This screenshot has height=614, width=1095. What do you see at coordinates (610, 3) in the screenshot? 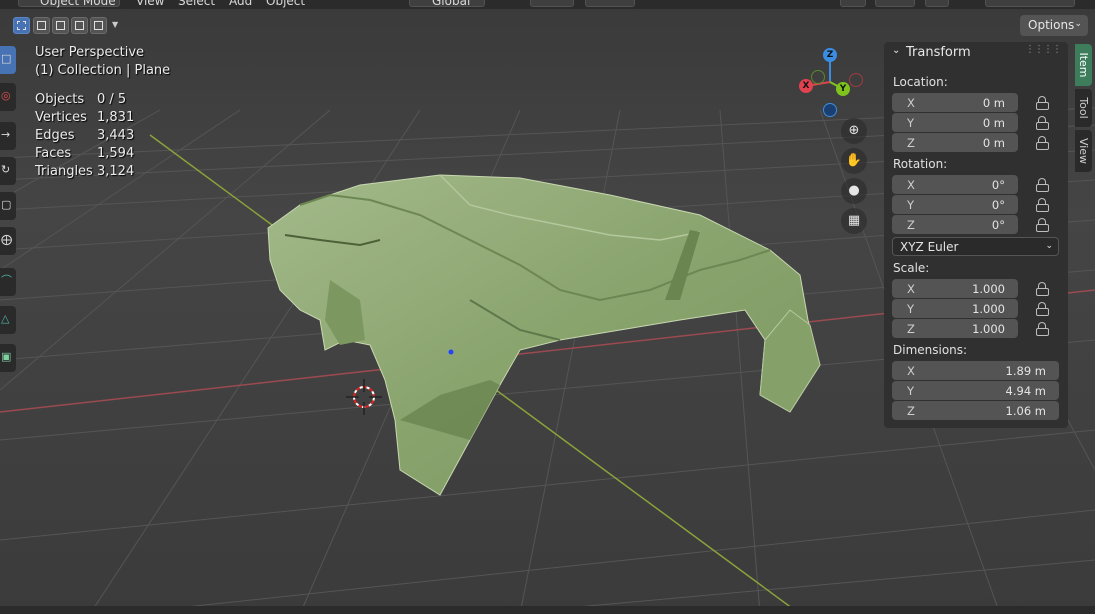
I see `proportional-edit` at bounding box center [610, 3].